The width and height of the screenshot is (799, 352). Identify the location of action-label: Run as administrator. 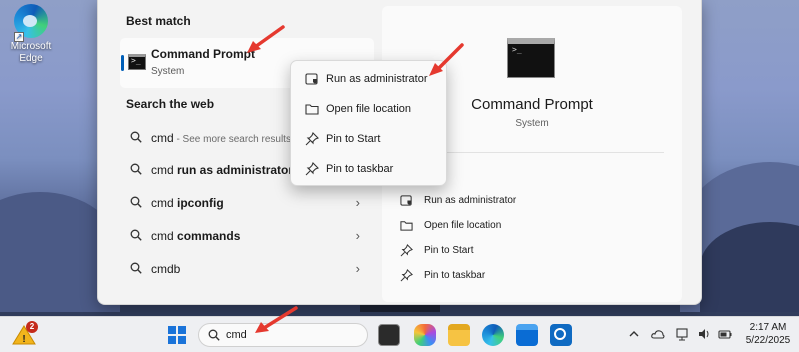
(470, 200).